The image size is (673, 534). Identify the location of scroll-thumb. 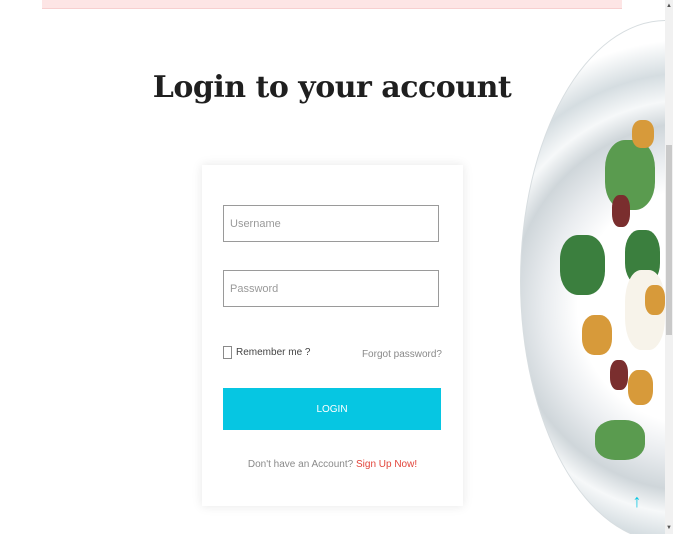
(669, 240).